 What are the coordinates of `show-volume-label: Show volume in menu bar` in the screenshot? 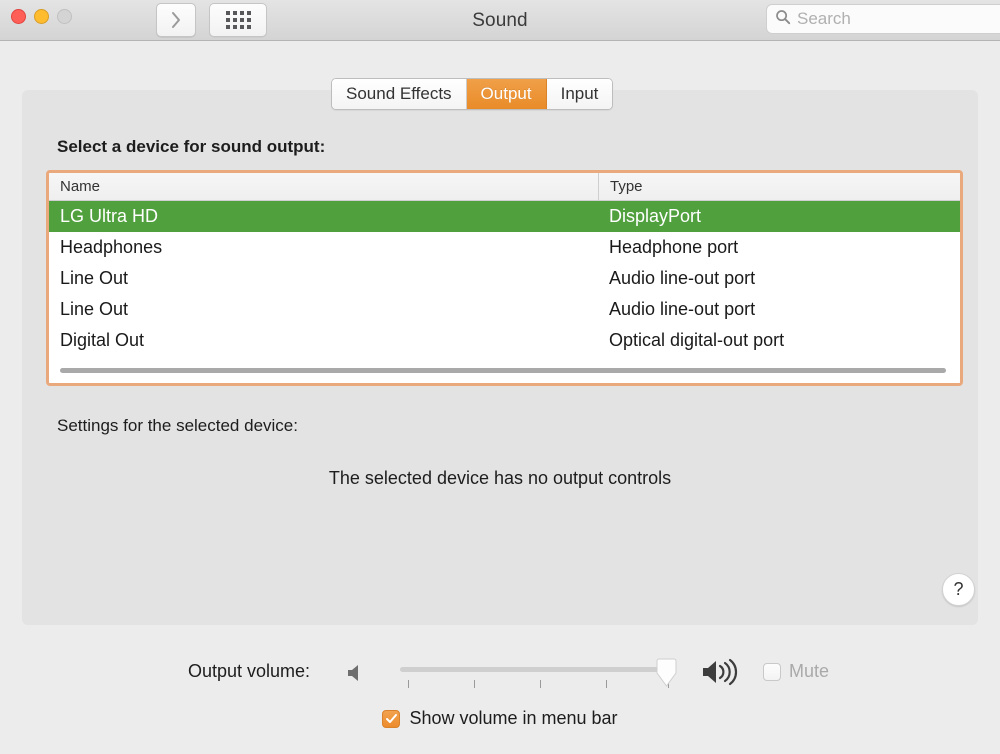 It's located at (513, 718).